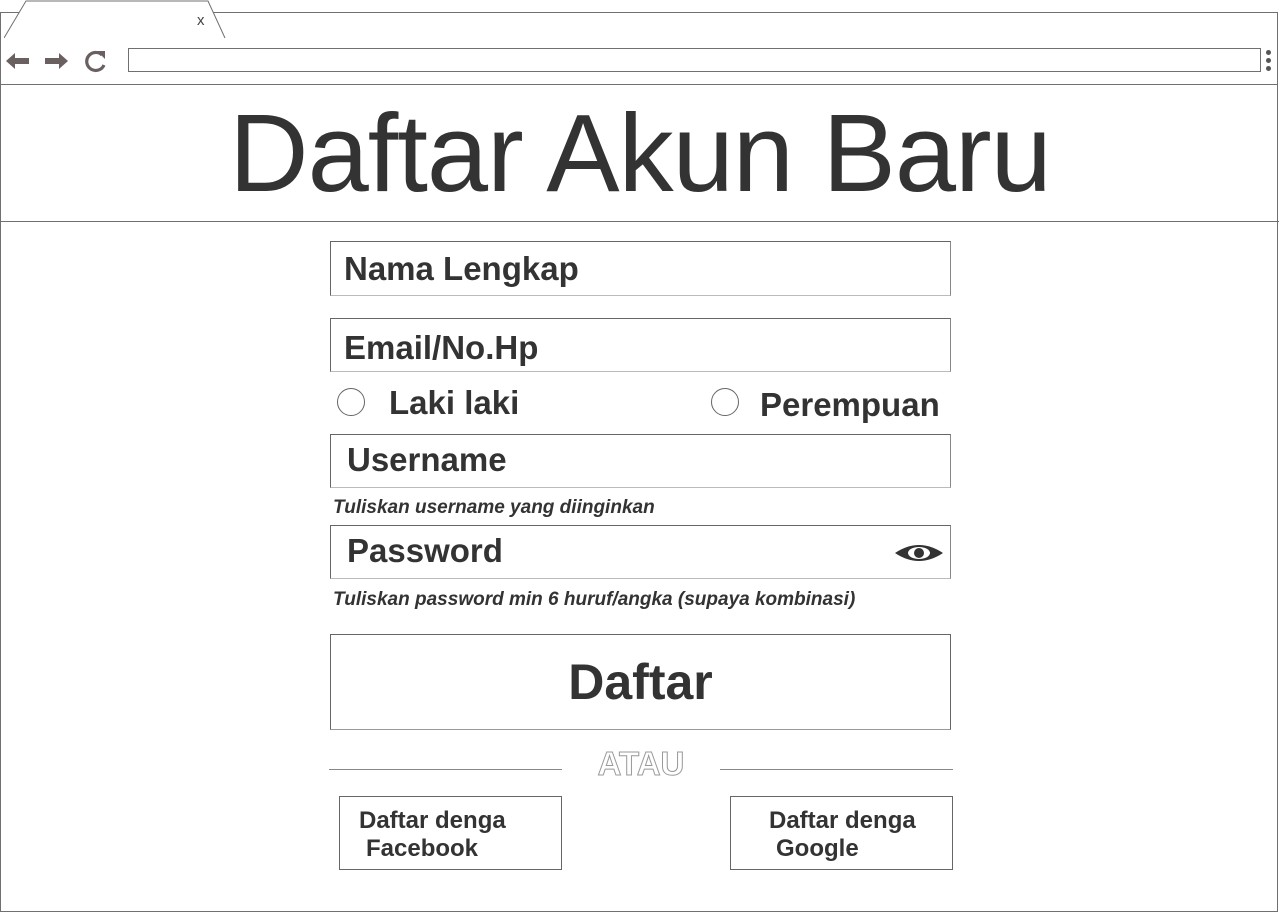  What do you see at coordinates (201, 21) in the screenshot?
I see `tab-close-icon: x` at bounding box center [201, 21].